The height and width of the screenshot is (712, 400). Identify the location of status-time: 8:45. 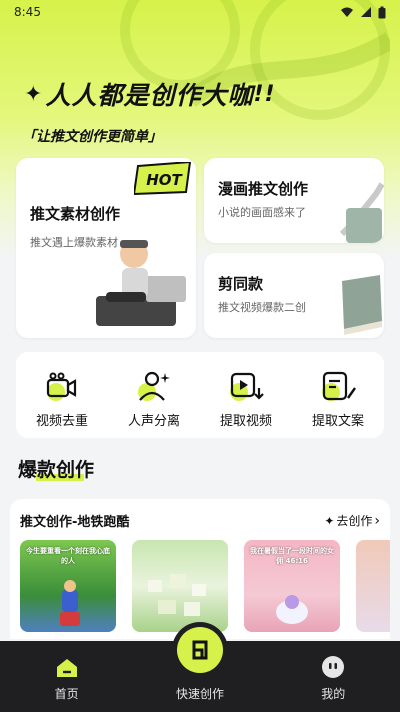
(27, 12).